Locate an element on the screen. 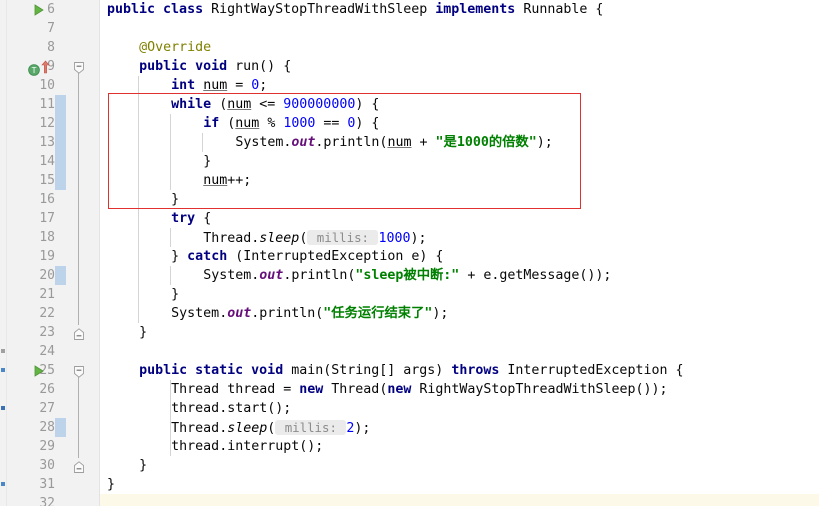  code-line: num++; is located at coordinates (227, 180).